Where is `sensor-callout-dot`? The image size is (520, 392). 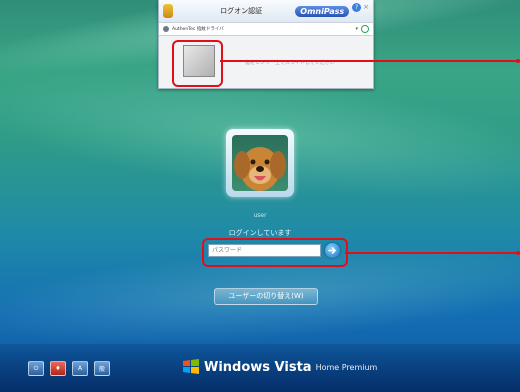 sensor-callout-dot is located at coordinates (518, 61).